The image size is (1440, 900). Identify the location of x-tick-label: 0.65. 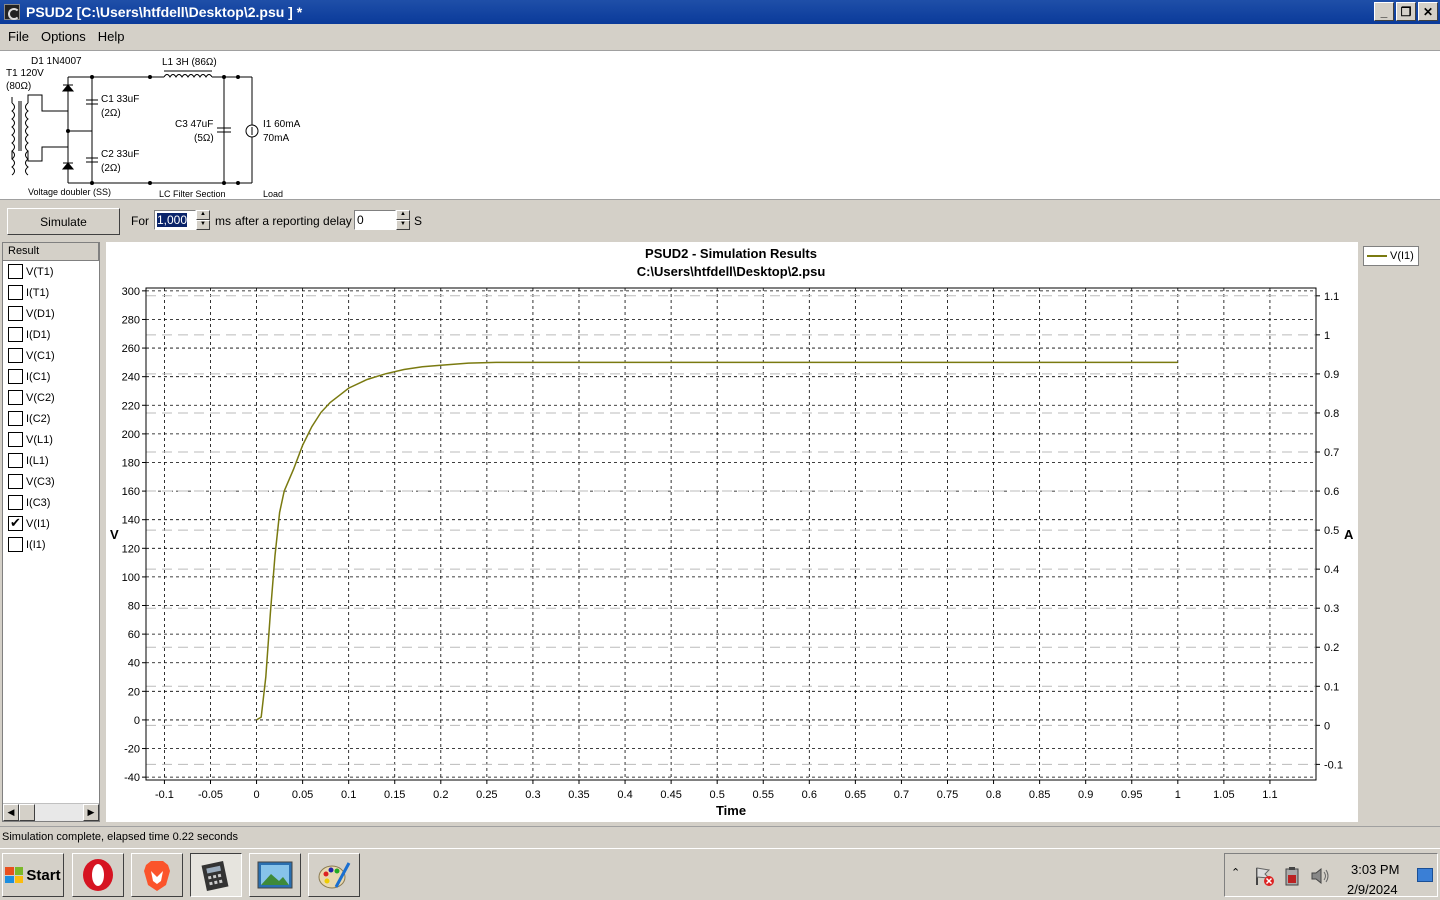
(855, 795).